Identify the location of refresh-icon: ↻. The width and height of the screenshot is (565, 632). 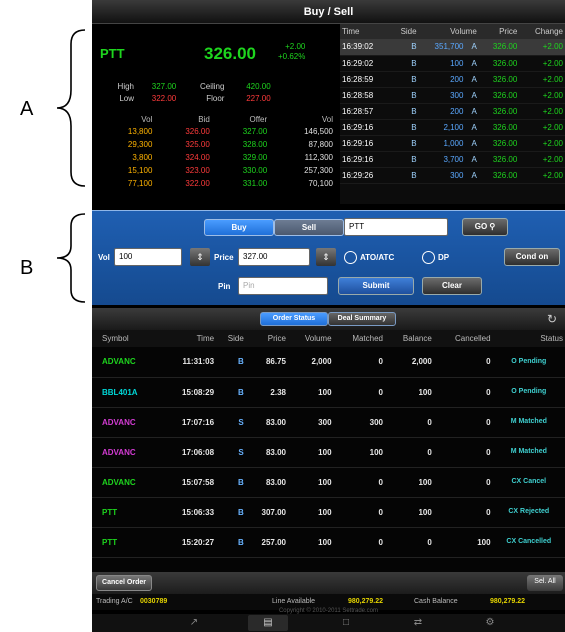
(552, 319).